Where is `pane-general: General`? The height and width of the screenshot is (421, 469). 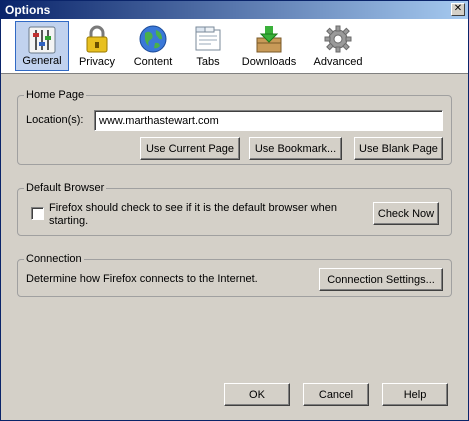 pane-general: General is located at coordinates (42, 46).